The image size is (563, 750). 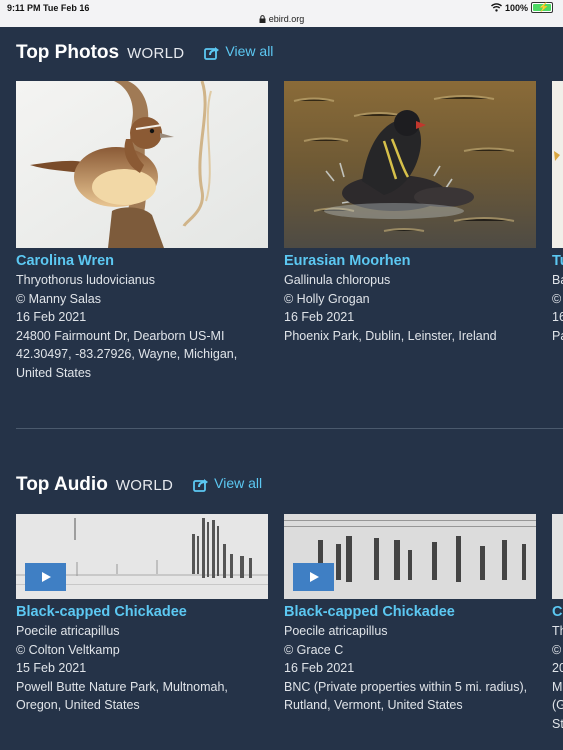 I want to click on audio-header: Top Audio WORLD View all, so click(x=139, y=486).